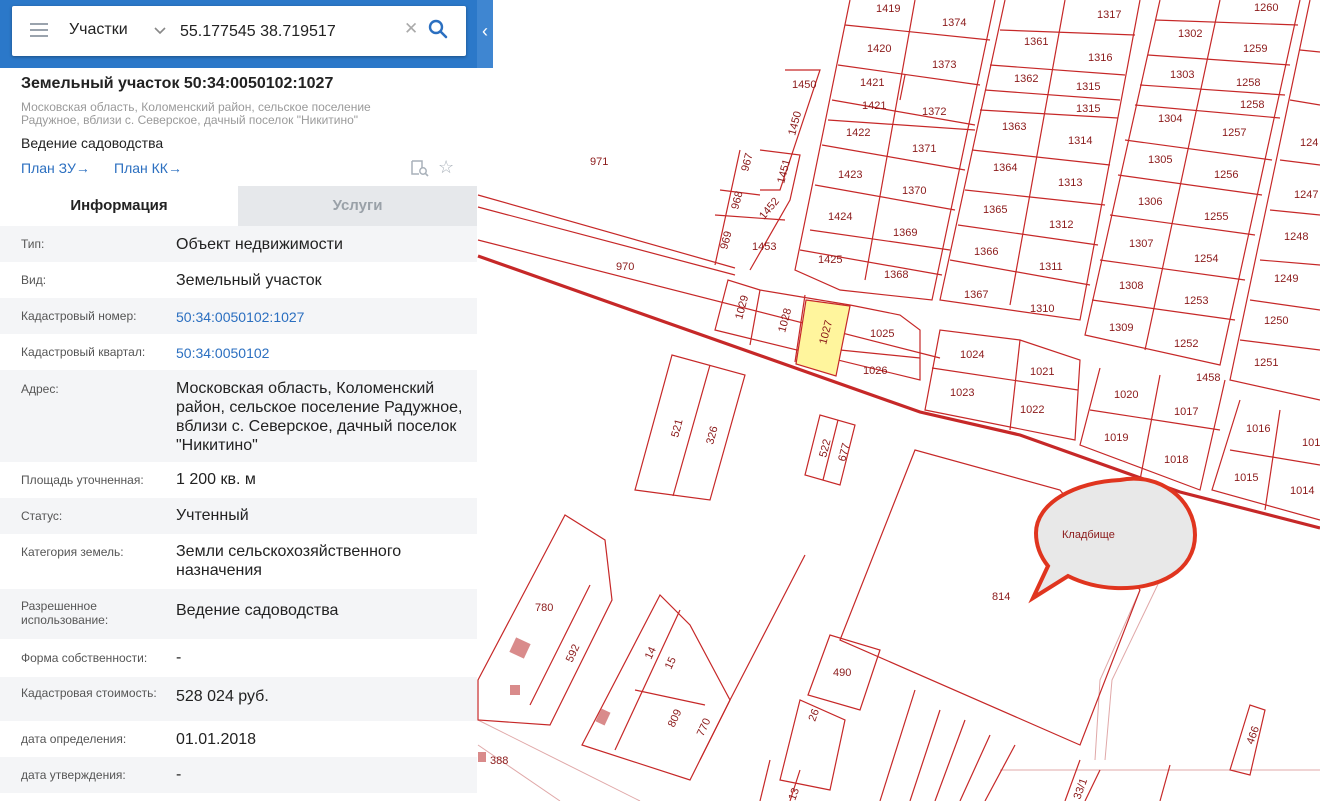  What do you see at coordinates (438, 29) in the screenshot?
I see `search-icon` at bounding box center [438, 29].